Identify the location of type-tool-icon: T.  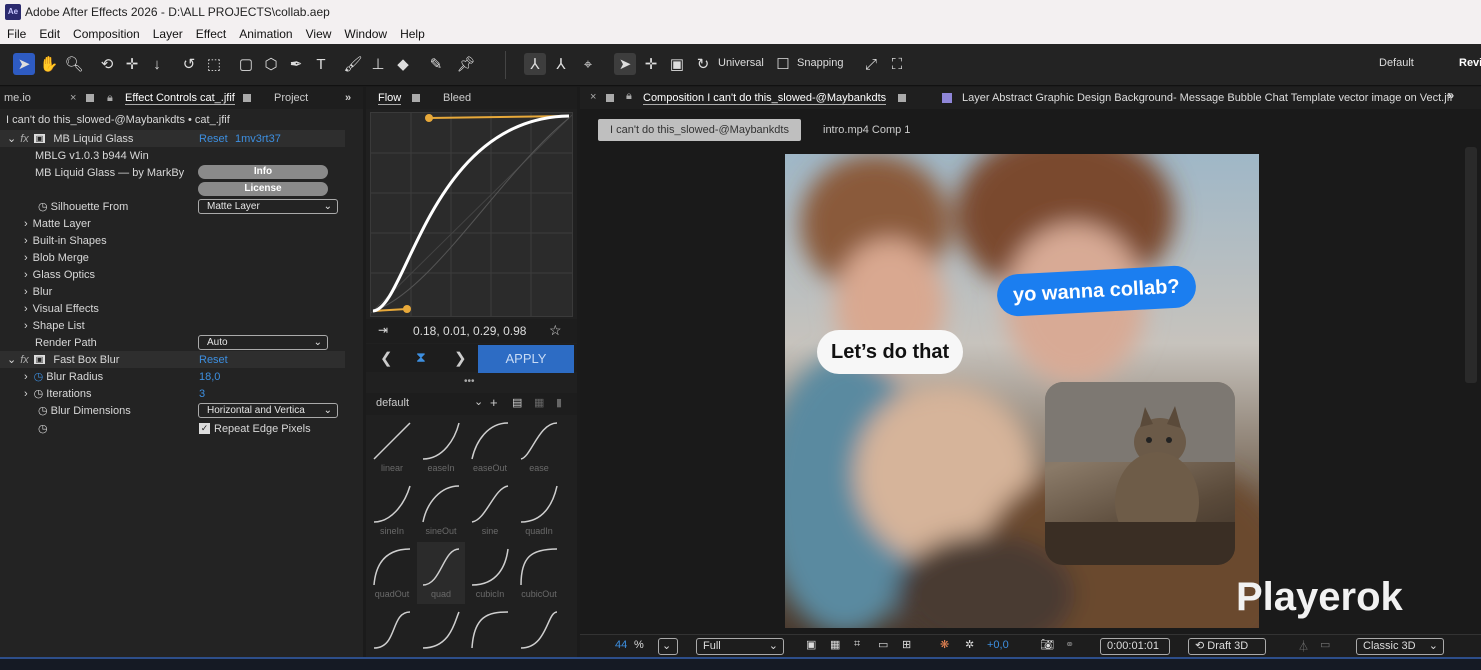
(321, 64).